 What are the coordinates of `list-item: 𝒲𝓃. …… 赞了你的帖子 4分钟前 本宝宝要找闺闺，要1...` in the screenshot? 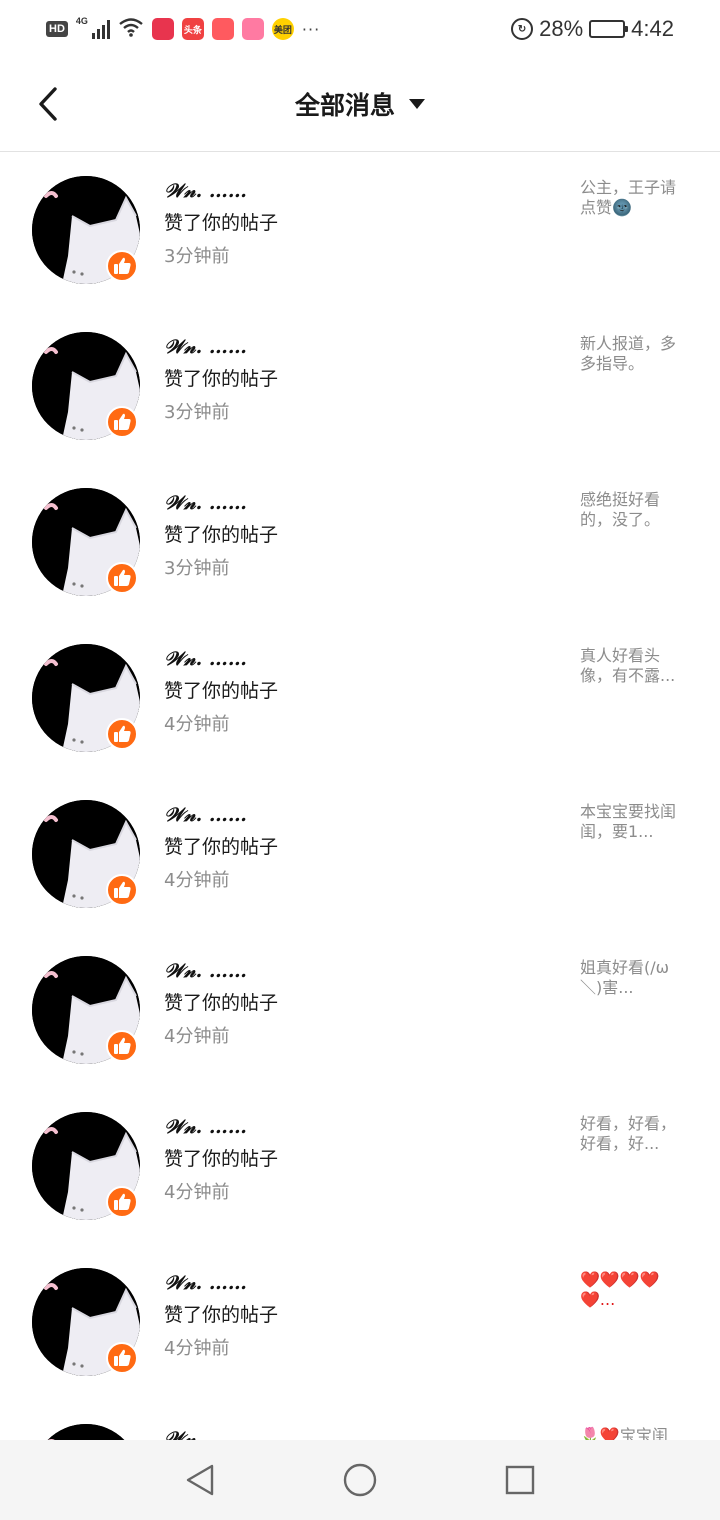 It's located at (360, 854).